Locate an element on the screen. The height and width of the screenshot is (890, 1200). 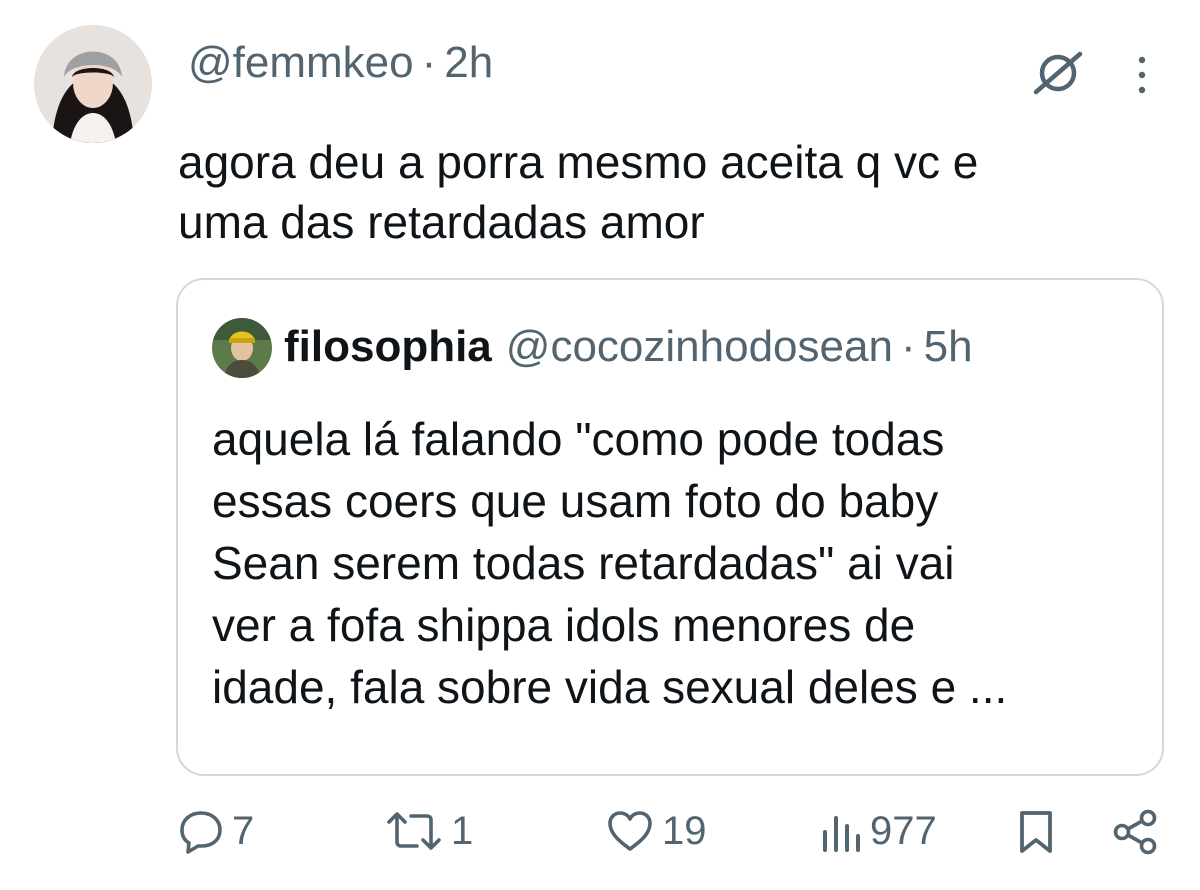
retweet-button: 1 is located at coordinates (429, 831).